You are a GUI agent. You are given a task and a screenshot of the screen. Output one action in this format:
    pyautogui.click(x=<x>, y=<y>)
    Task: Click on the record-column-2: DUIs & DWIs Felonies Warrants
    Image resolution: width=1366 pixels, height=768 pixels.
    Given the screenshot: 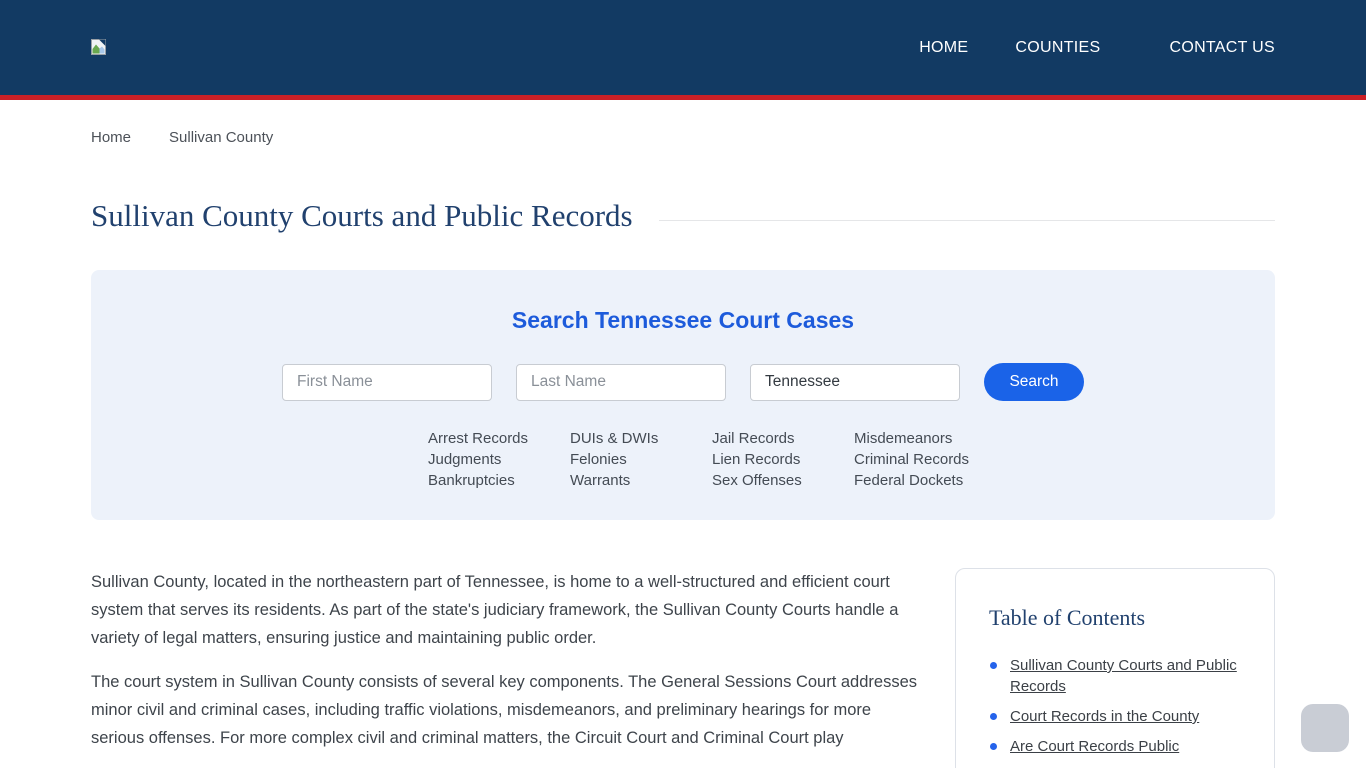 What is the action you would take?
    pyautogui.click(x=641, y=459)
    